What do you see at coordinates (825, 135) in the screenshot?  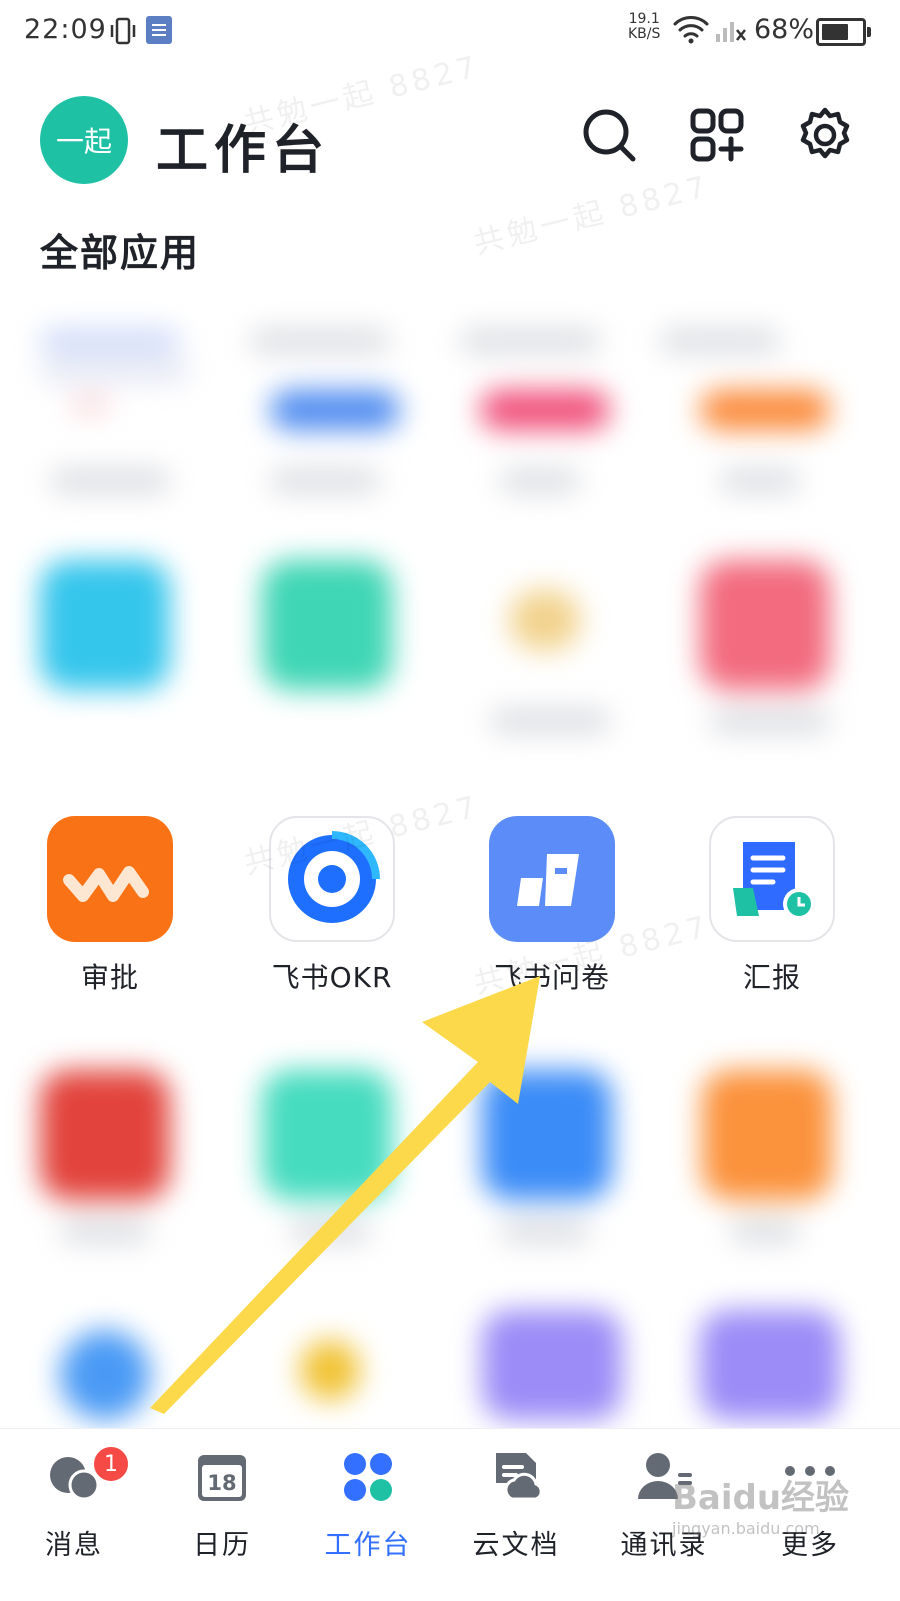 I see `gear-icon` at bounding box center [825, 135].